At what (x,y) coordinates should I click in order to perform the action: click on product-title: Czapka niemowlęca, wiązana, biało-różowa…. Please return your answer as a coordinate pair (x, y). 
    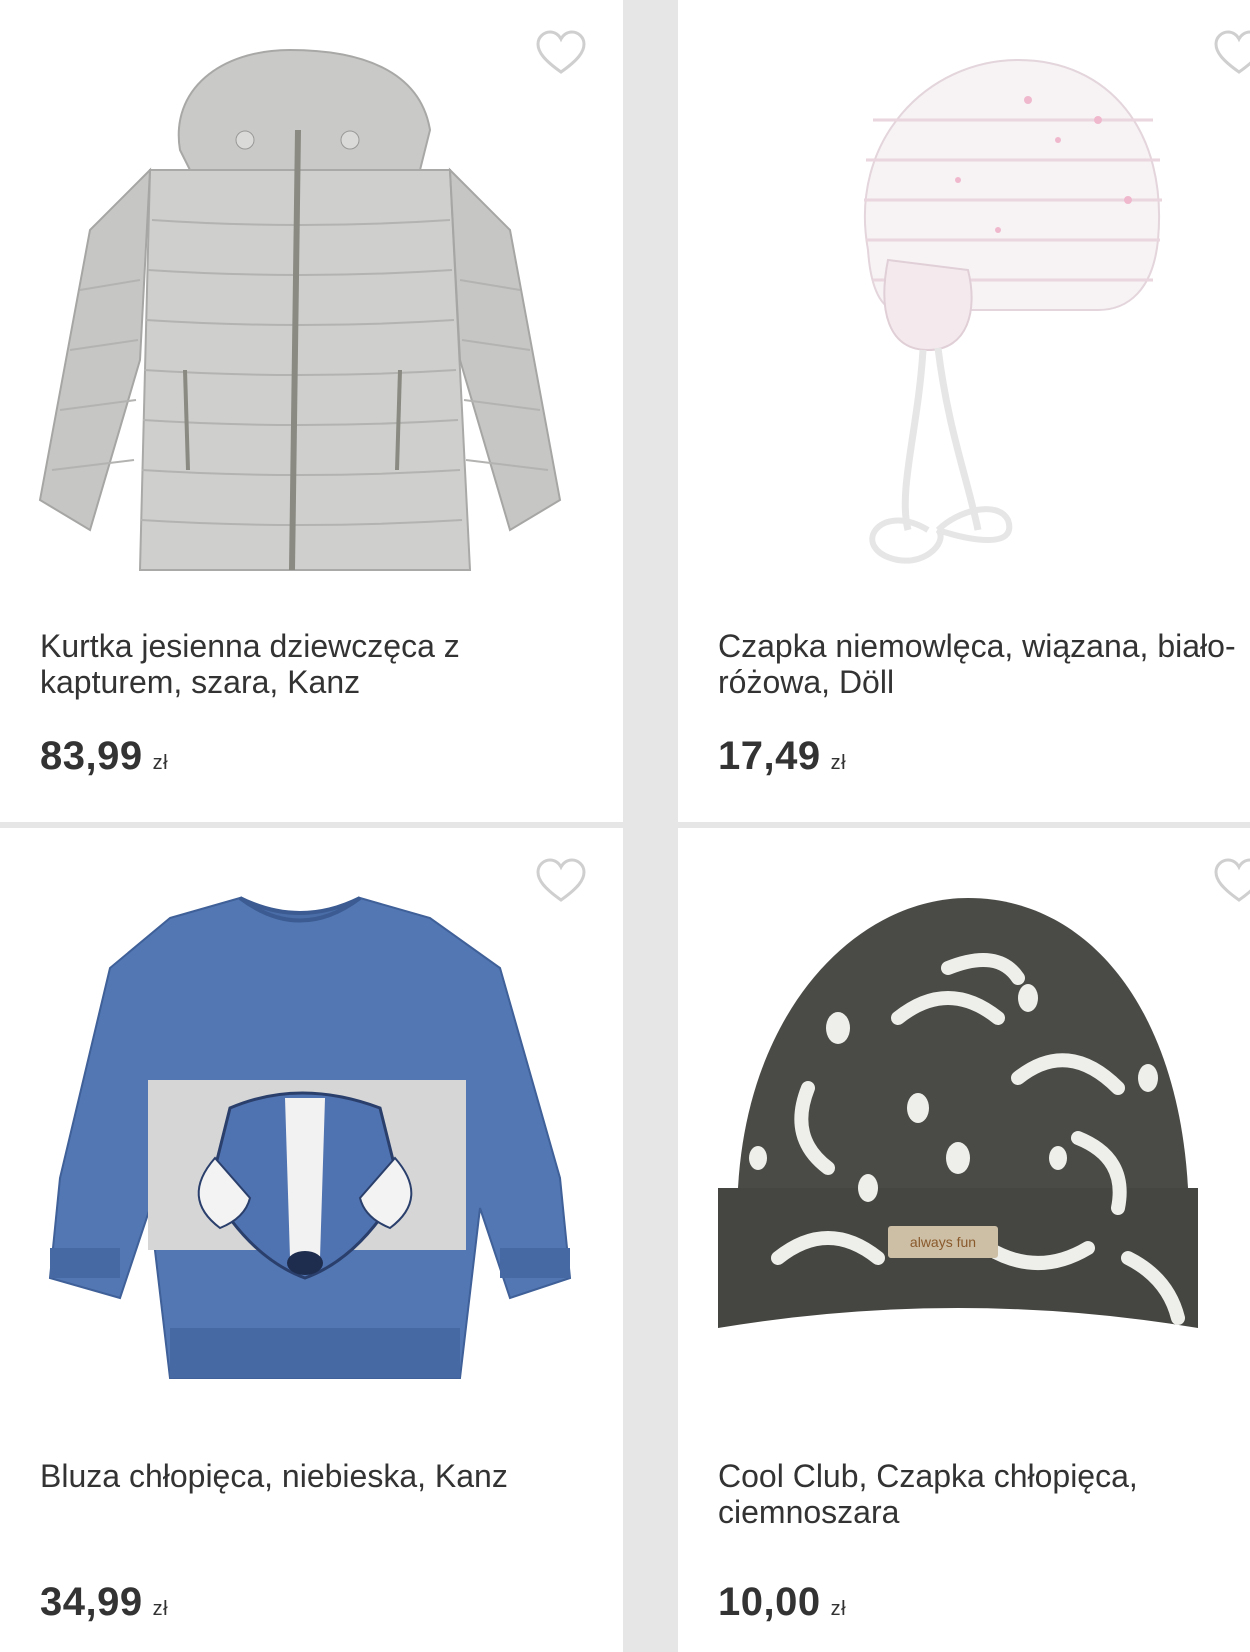
    Looking at the image, I should click on (984, 664).